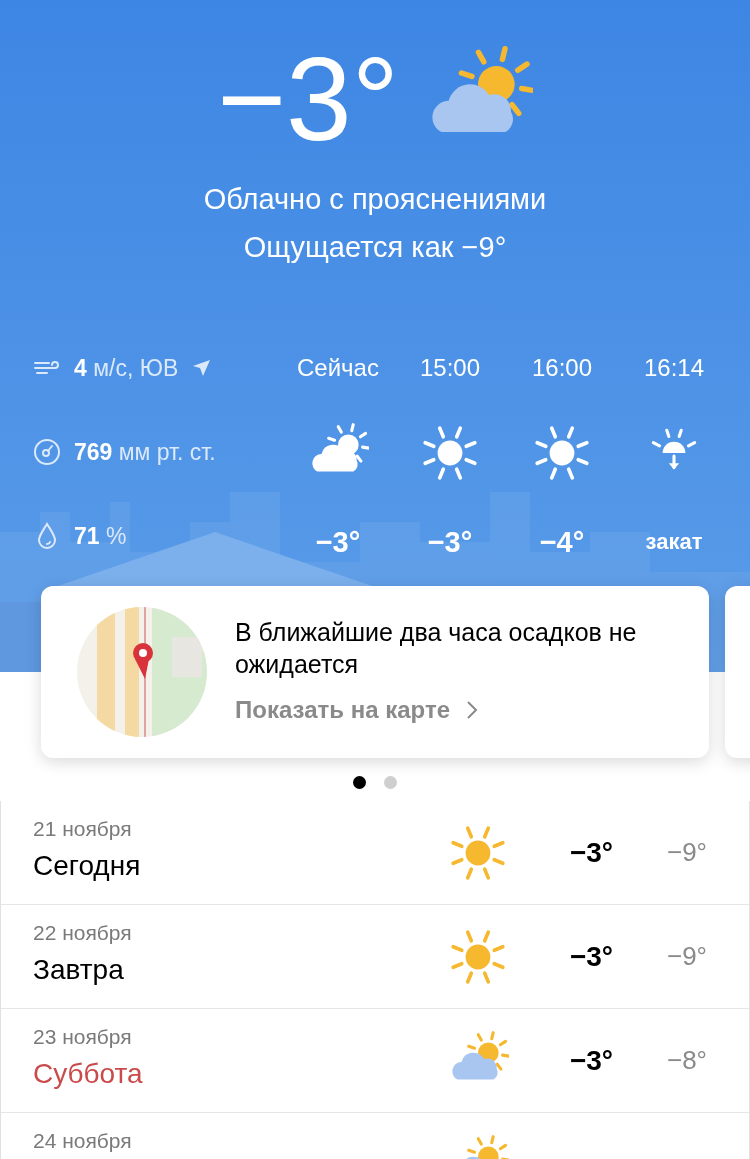 Image resolution: width=750 pixels, height=1159 pixels. I want to click on gauge-icon, so click(47, 452).